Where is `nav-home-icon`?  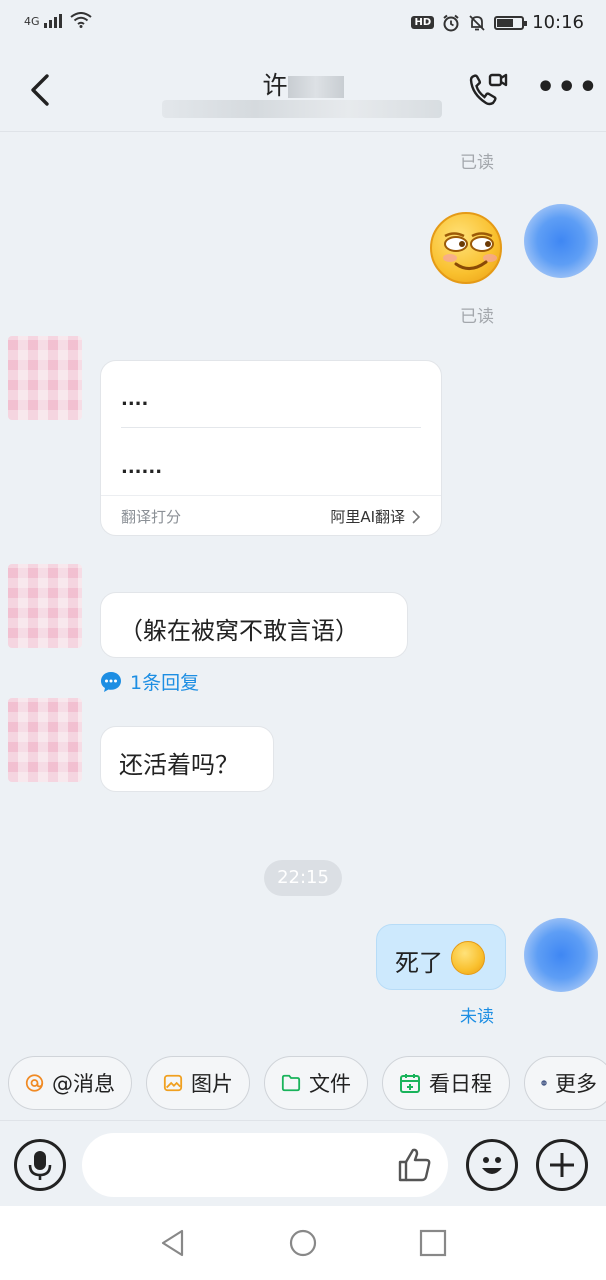
nav-home-icon is located at coordinates (303, 1243).